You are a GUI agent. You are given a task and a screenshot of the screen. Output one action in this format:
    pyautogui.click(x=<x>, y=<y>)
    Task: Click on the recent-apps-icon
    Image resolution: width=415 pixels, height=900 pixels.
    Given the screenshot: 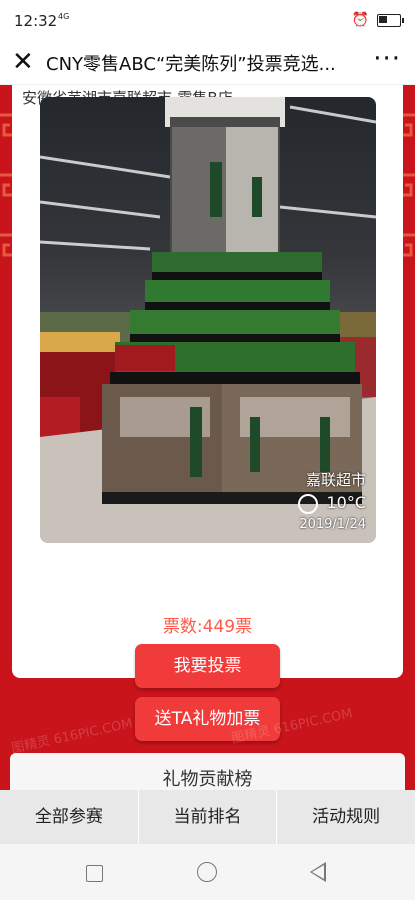 What is the action you would take?
    pyautogui.click(x=94, y=873)
    